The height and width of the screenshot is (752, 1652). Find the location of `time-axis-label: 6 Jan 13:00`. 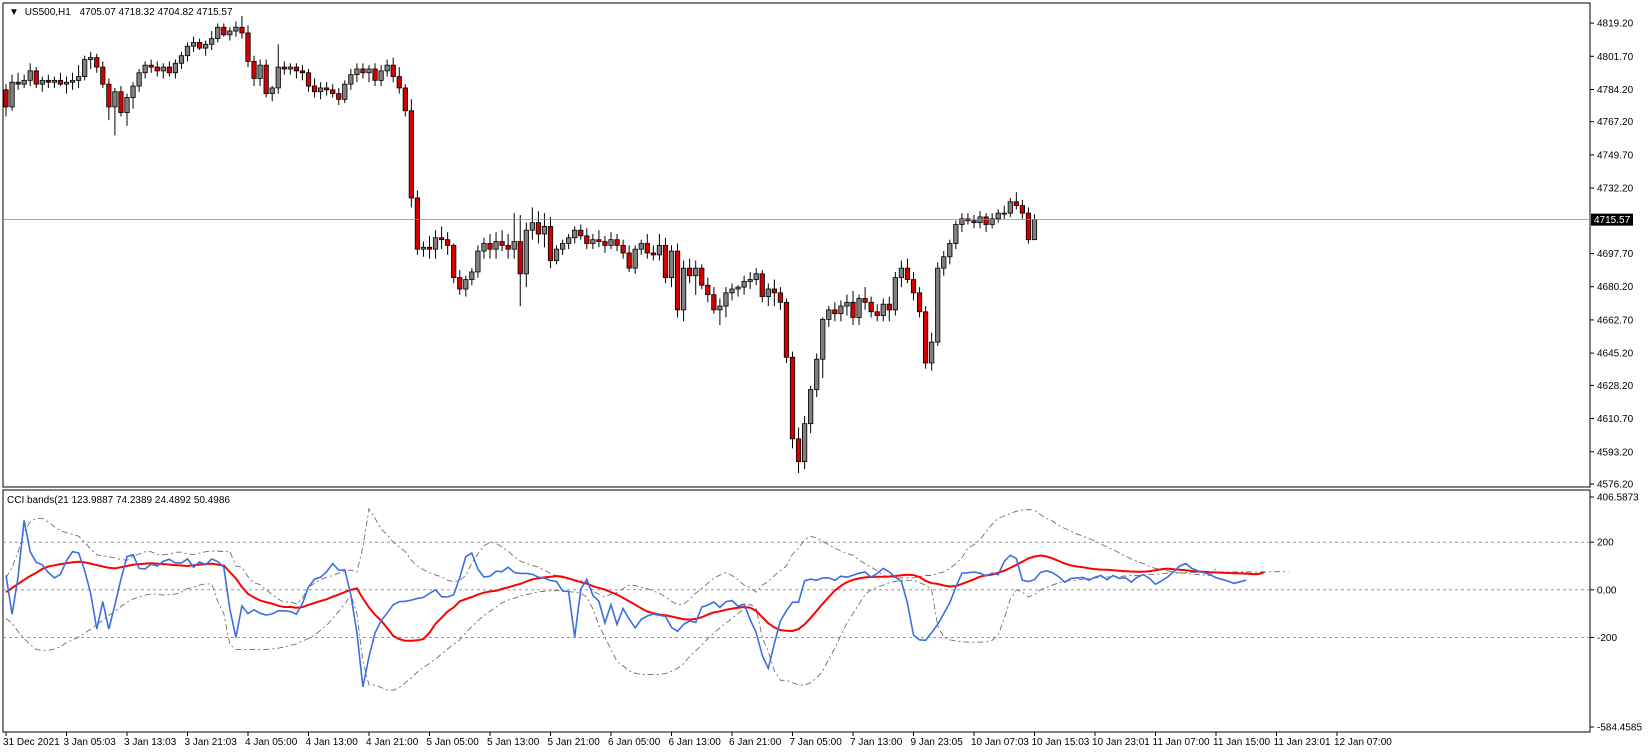

time-axis-label: 6 Jan 13:00 is located at coordinates (695, 742).